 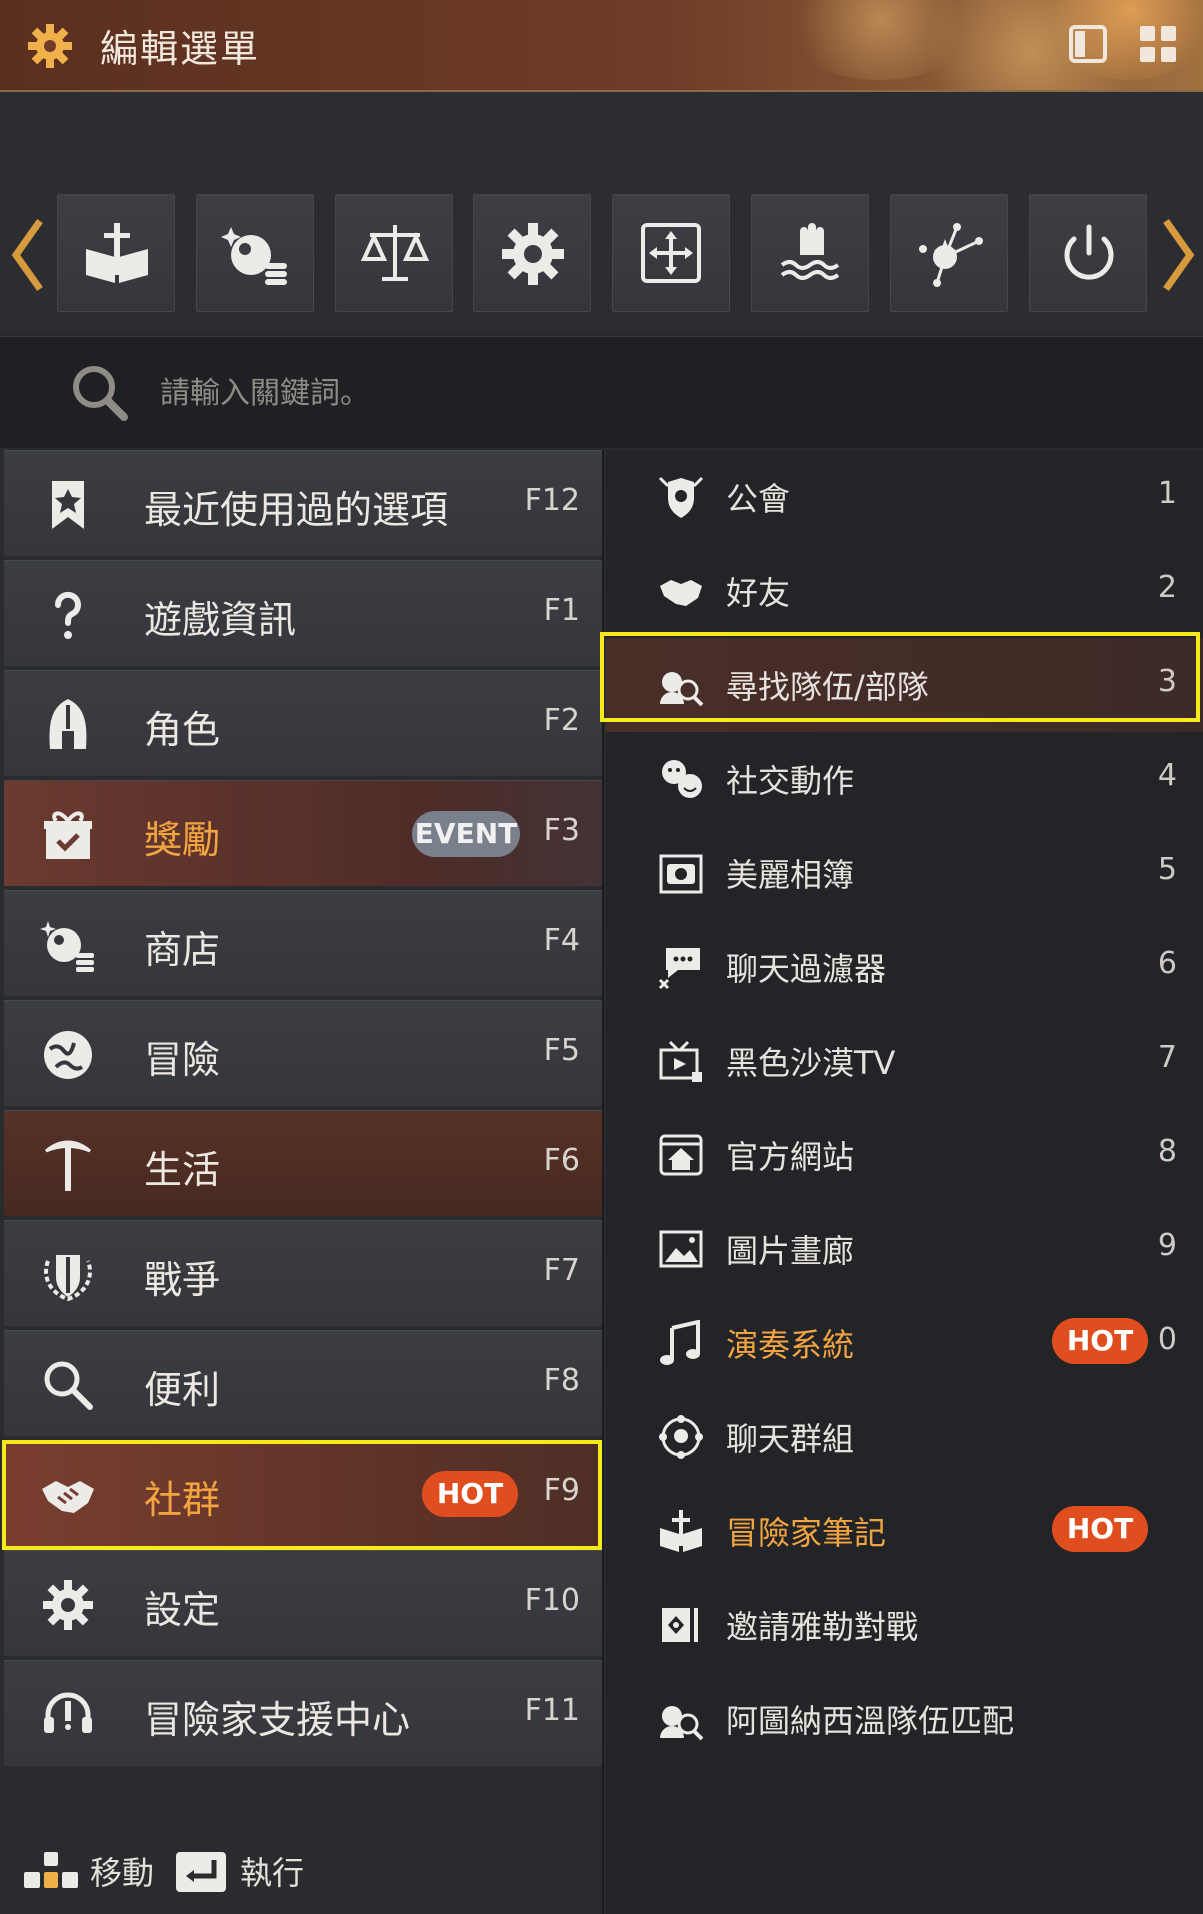 What do you see at coordinates (561, 1050) in the screenshot?
I see `hotkey-label: F5` at bounding box center [561, 1050].